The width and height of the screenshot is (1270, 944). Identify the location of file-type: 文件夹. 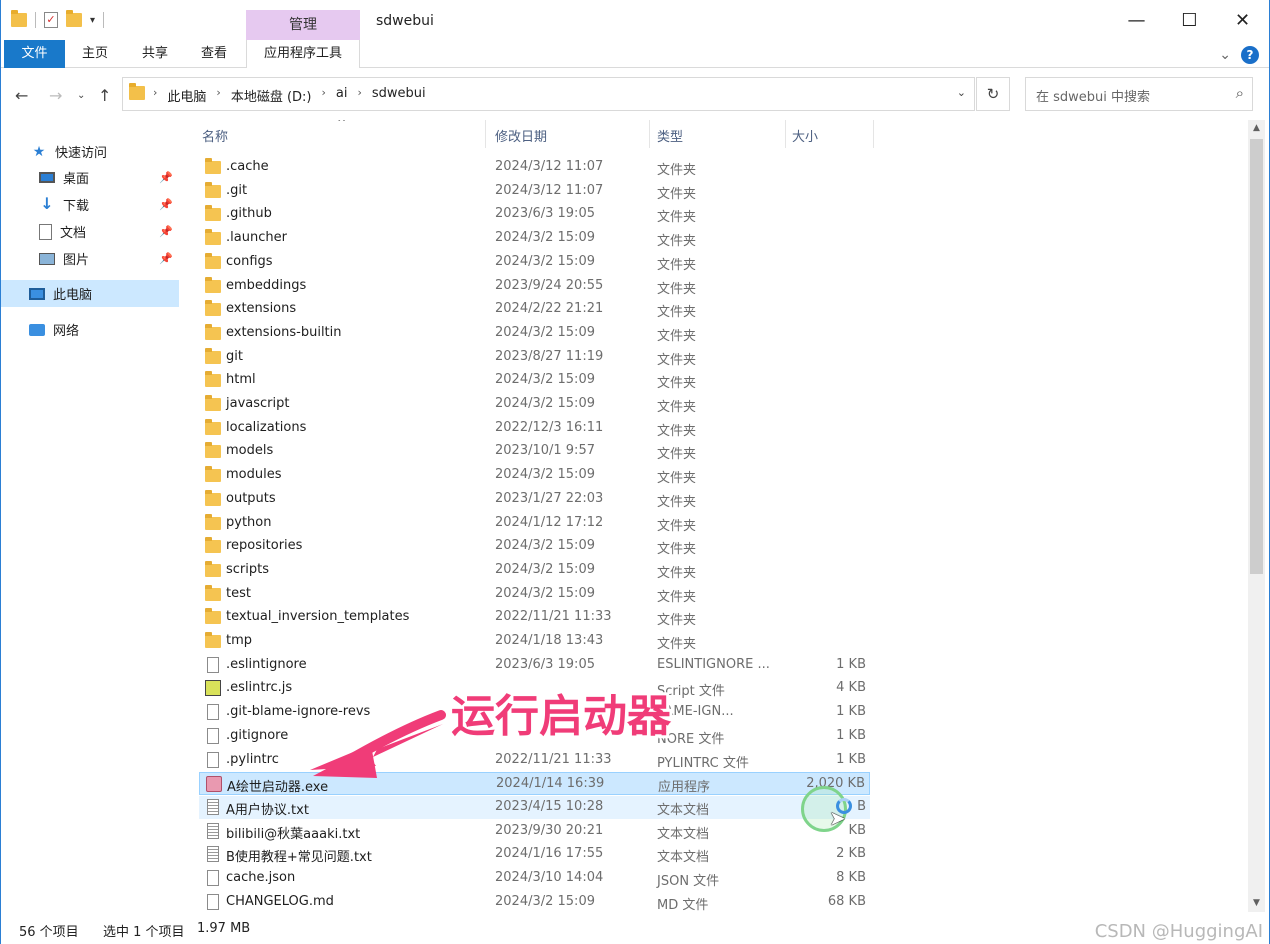
(677, 242).